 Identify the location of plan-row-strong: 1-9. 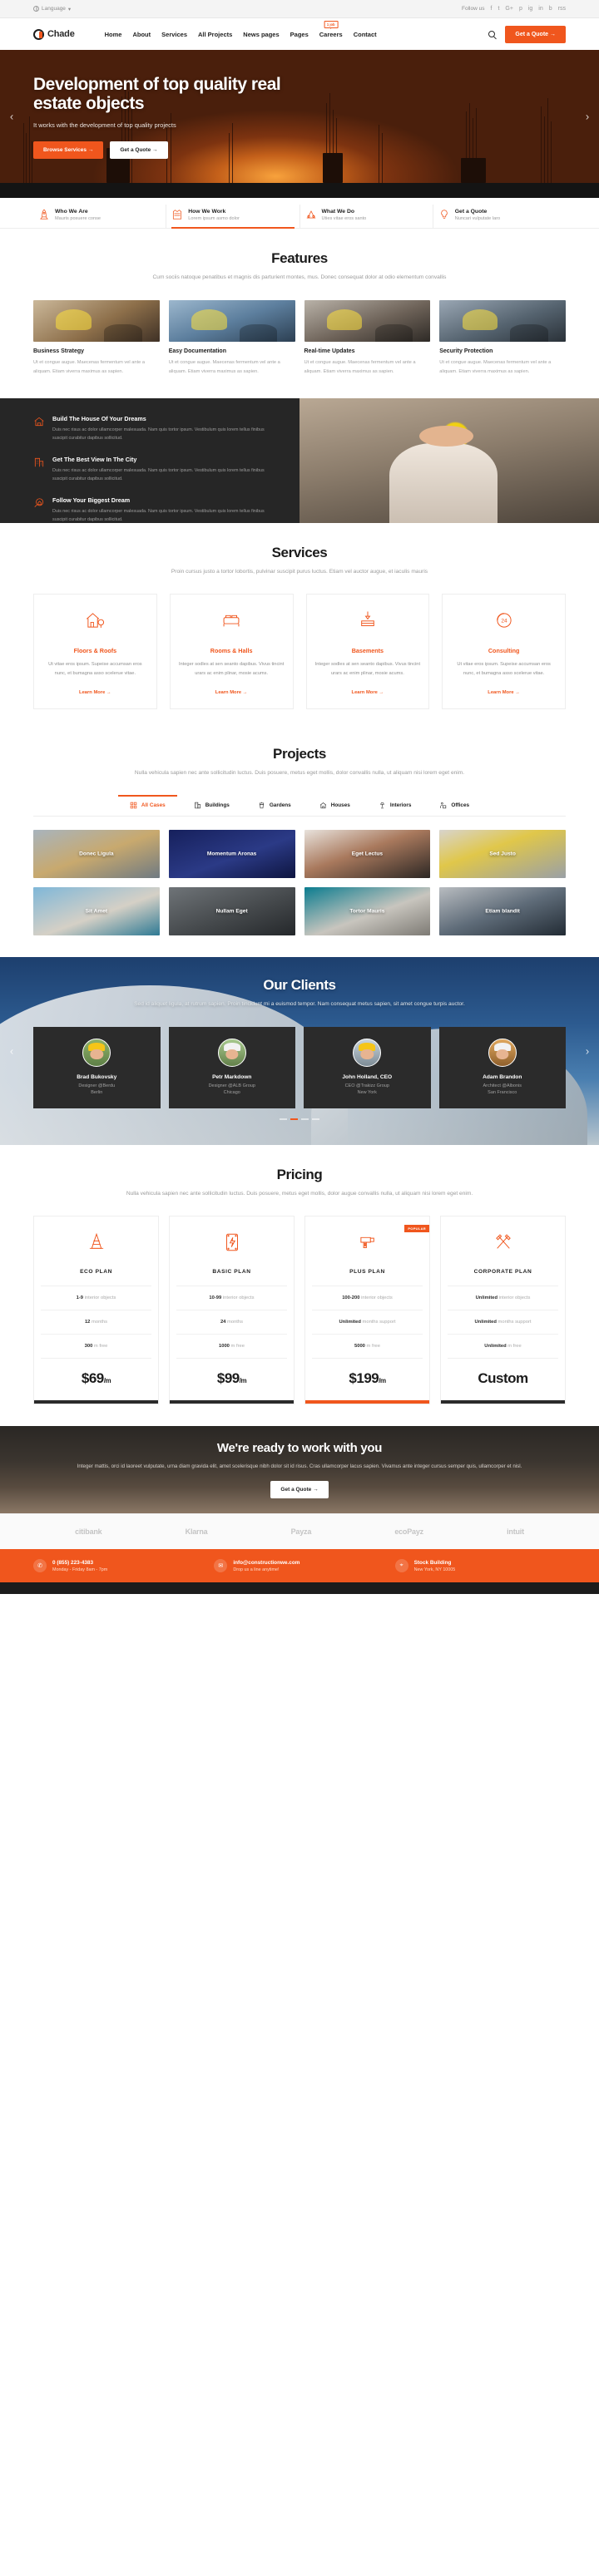
(80, 1298).